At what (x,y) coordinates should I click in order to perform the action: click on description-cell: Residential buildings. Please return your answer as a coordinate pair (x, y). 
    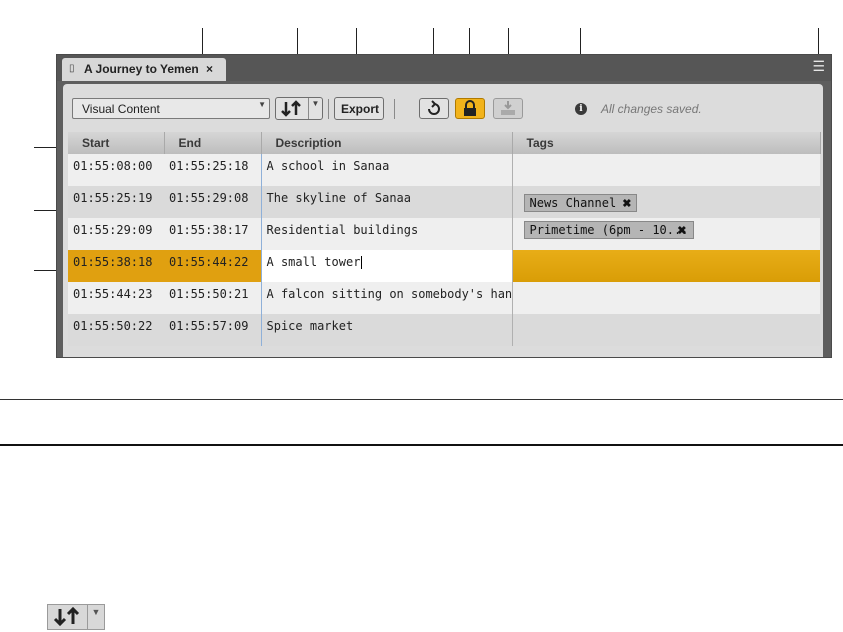
    Looking at the image, I should click on (386, 234).